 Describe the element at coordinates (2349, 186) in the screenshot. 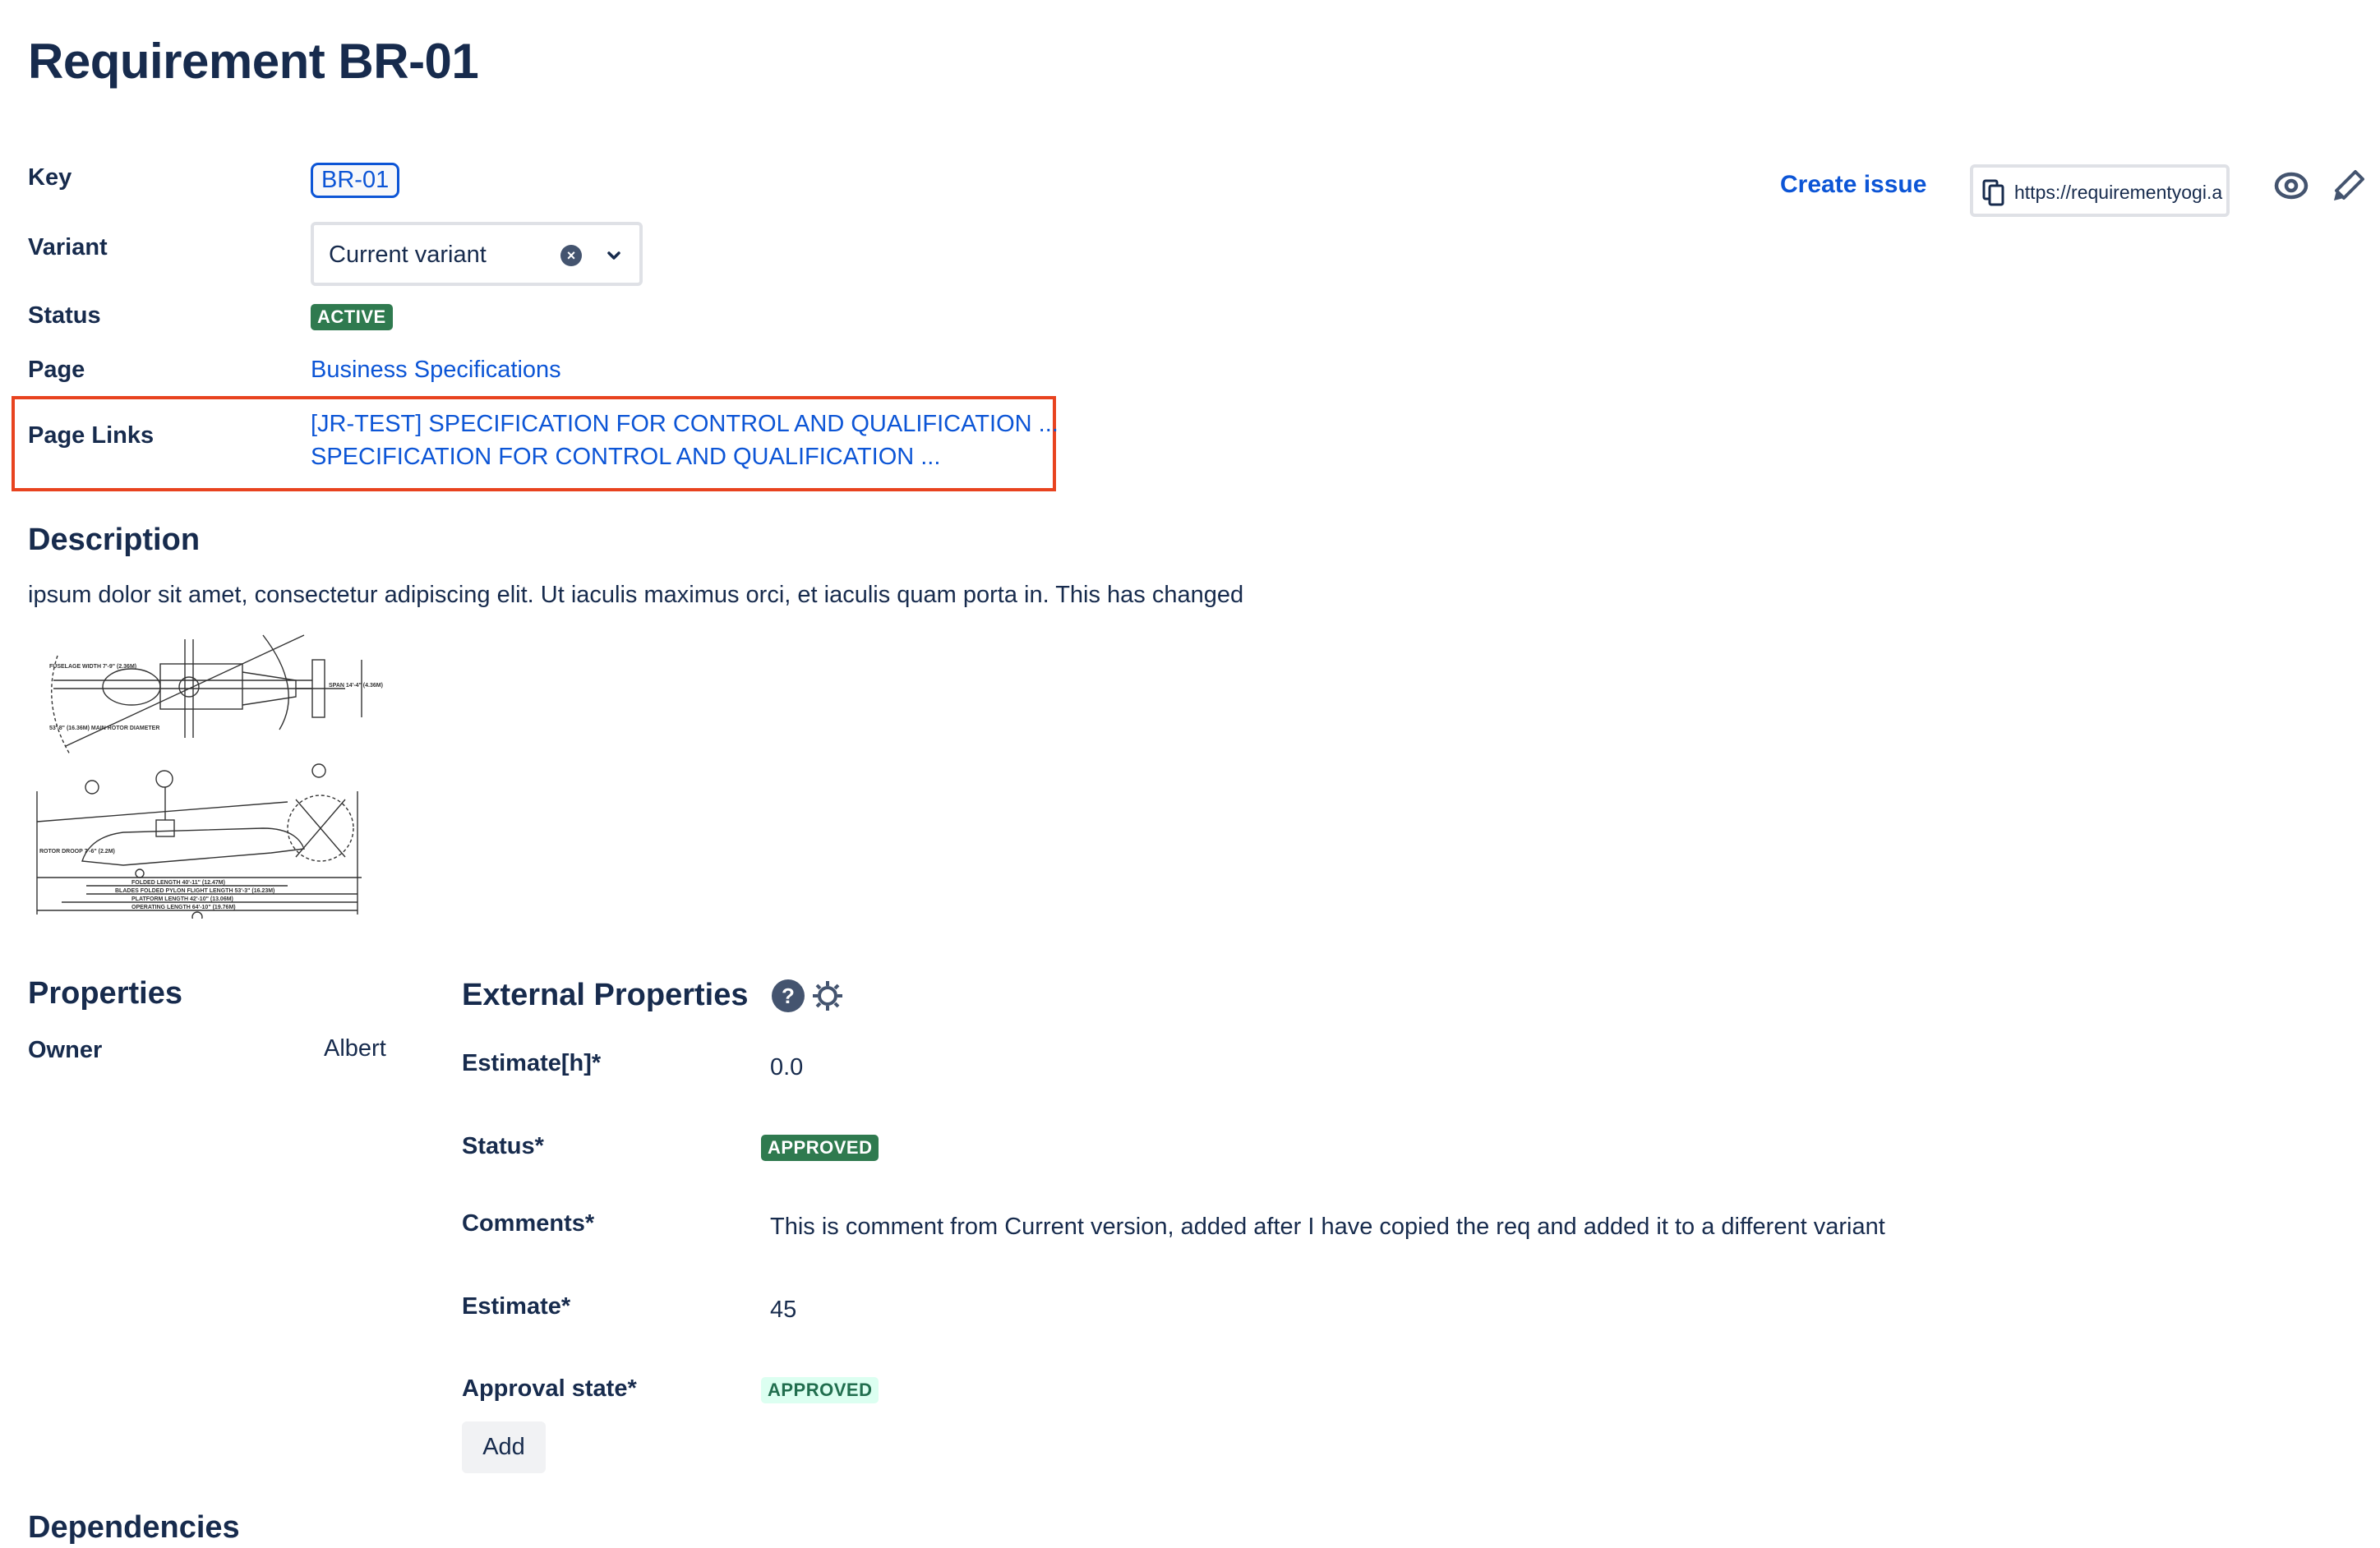

I see `pencil-icon` at that location.